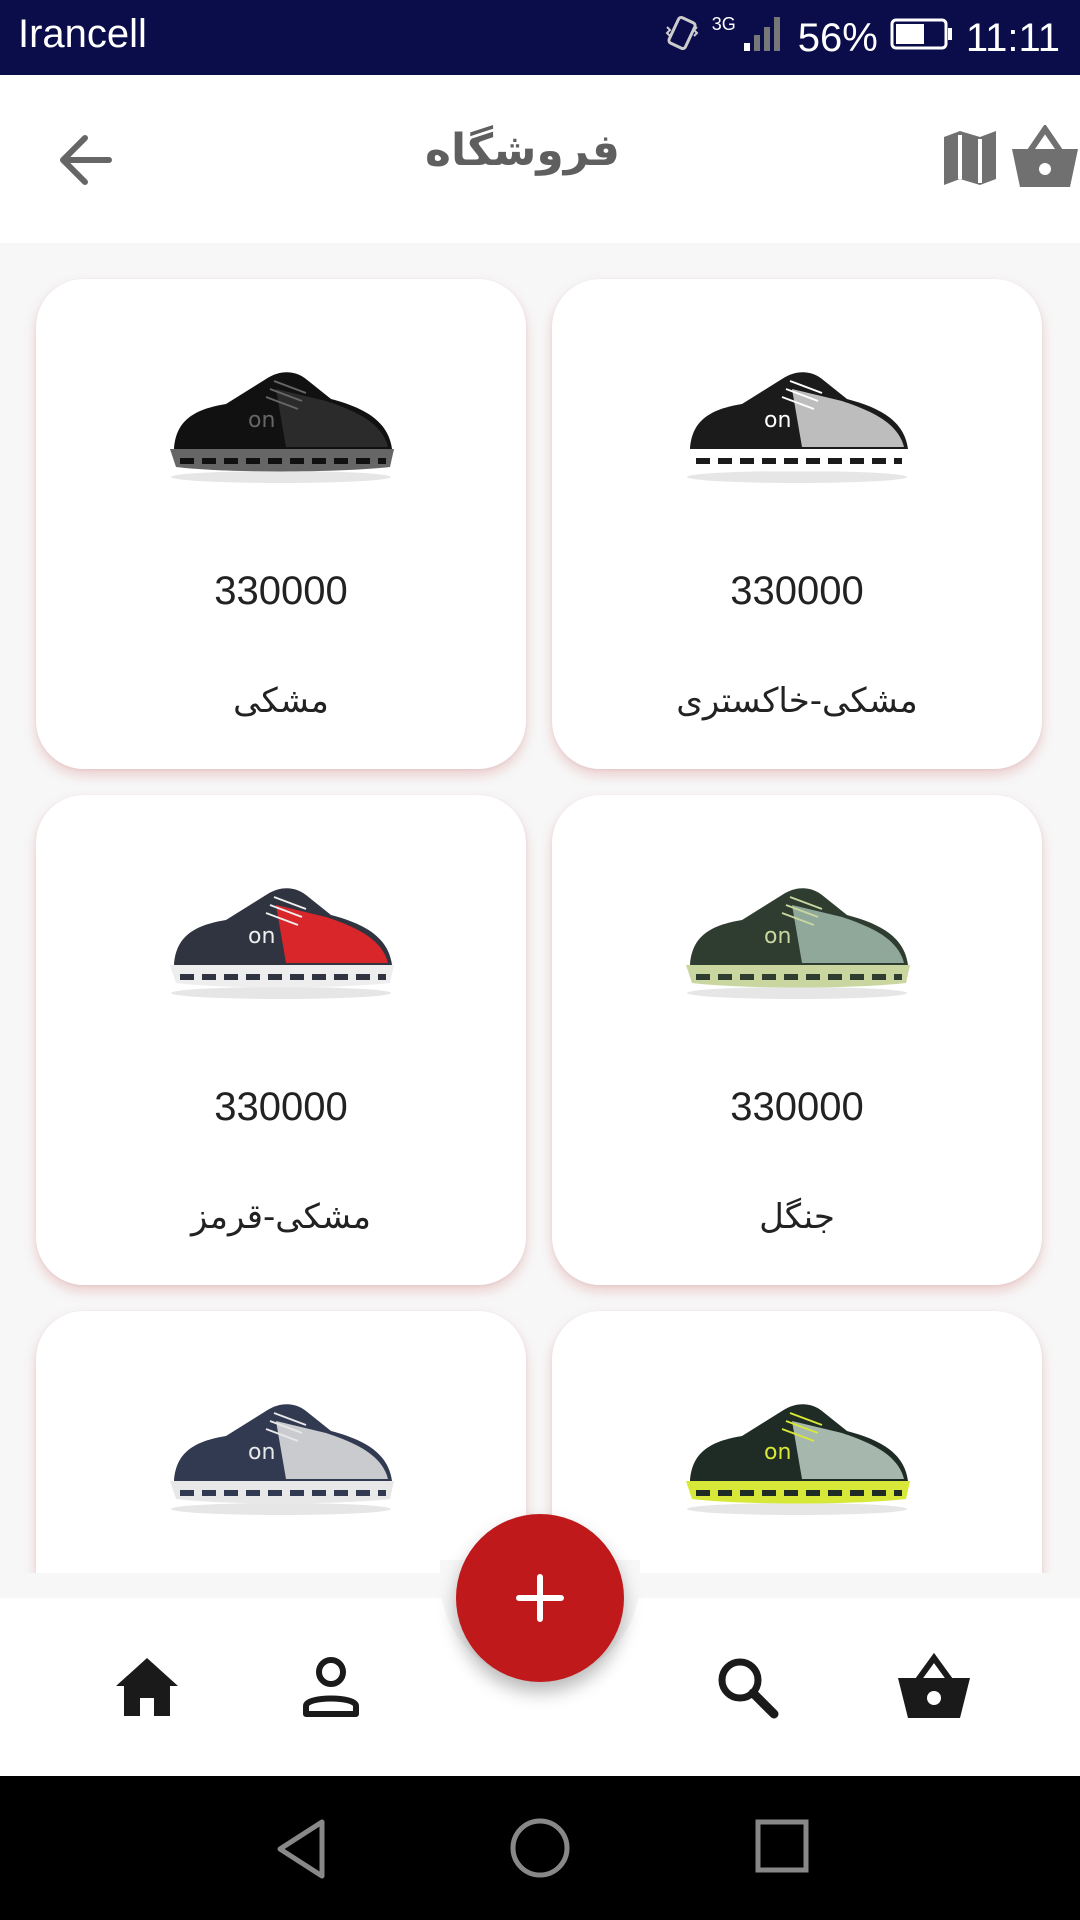 Image resolution: width=1080 pixels, height=1920 pixels. I want to click on product-name: مشکی, so click(281, 701).